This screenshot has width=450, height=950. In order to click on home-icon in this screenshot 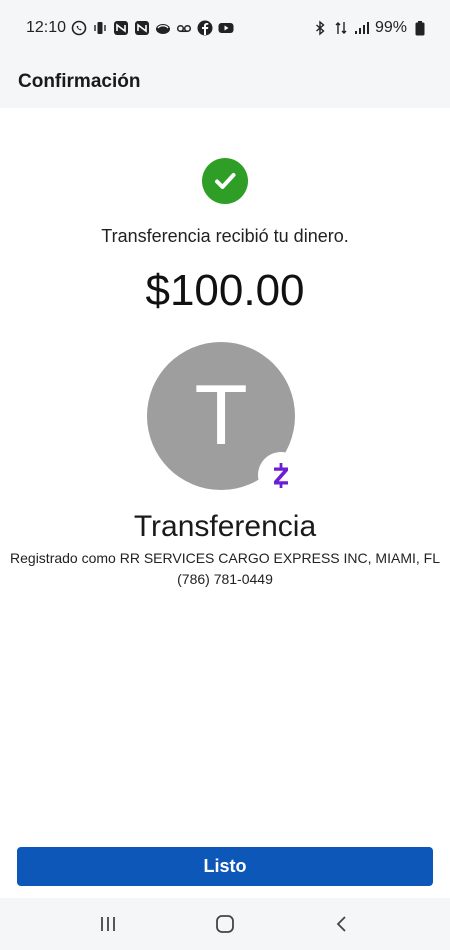, I will do `click(225, 924)`.